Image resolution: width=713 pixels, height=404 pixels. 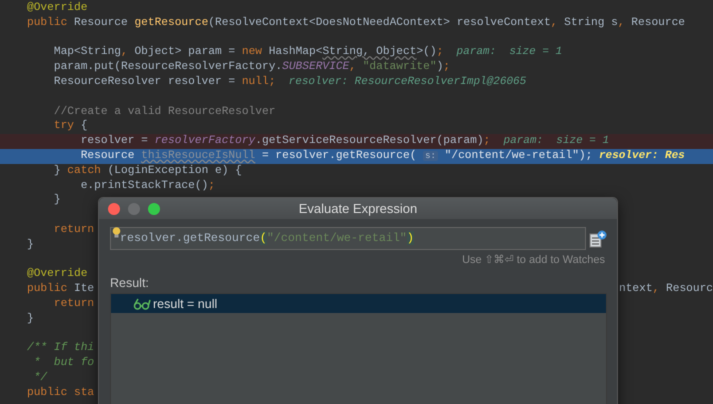 What do you see at coordinates (147, 186) in the screenshot?
I see `code-line: e.printStackTrace();` at bounding box center [147, 186].